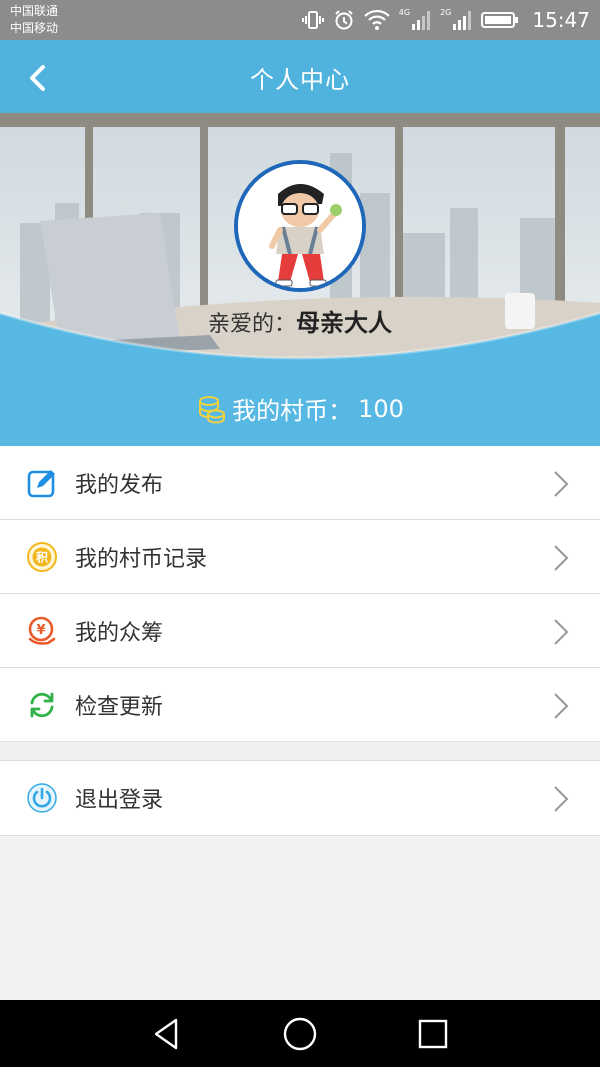  Describe the element at coordinates (421, 20) in the screenshot. I see `signal-icon` at that location.